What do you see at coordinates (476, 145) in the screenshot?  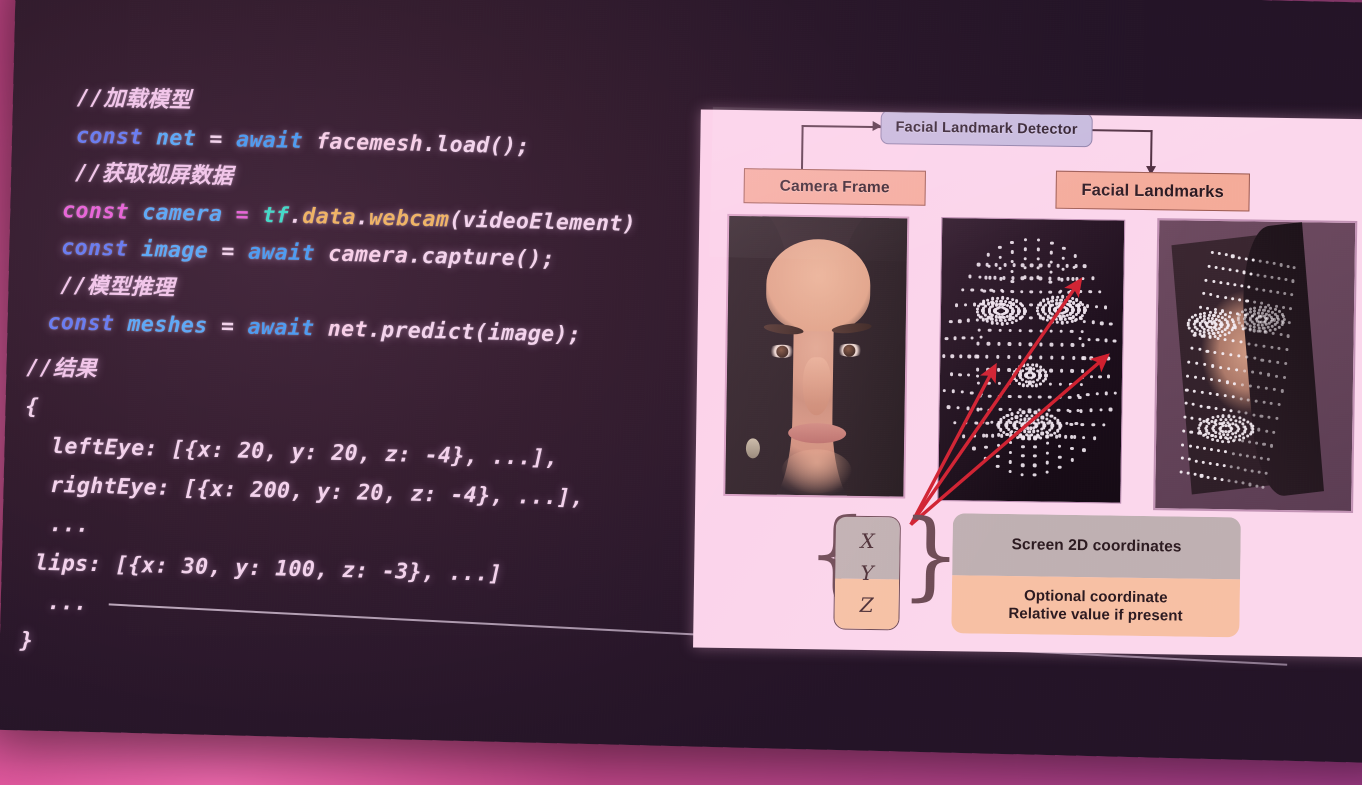 I see `code-token: .load();` at bounding box center [476, 145].